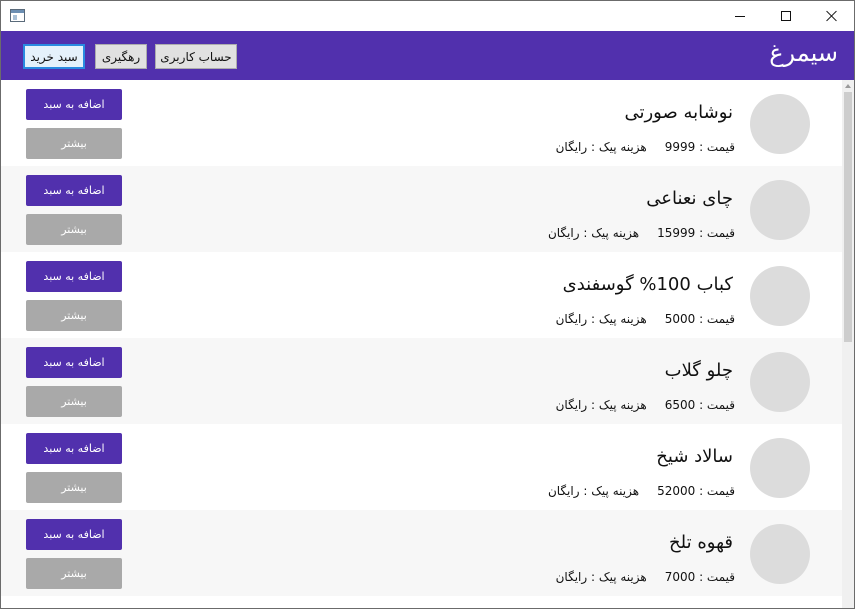 The image size is (855, 609). What do you see at coordinates (848, 86) in the screenshot?
I see `scroll-up-arrow-icon` at bounding box center [848, 86].